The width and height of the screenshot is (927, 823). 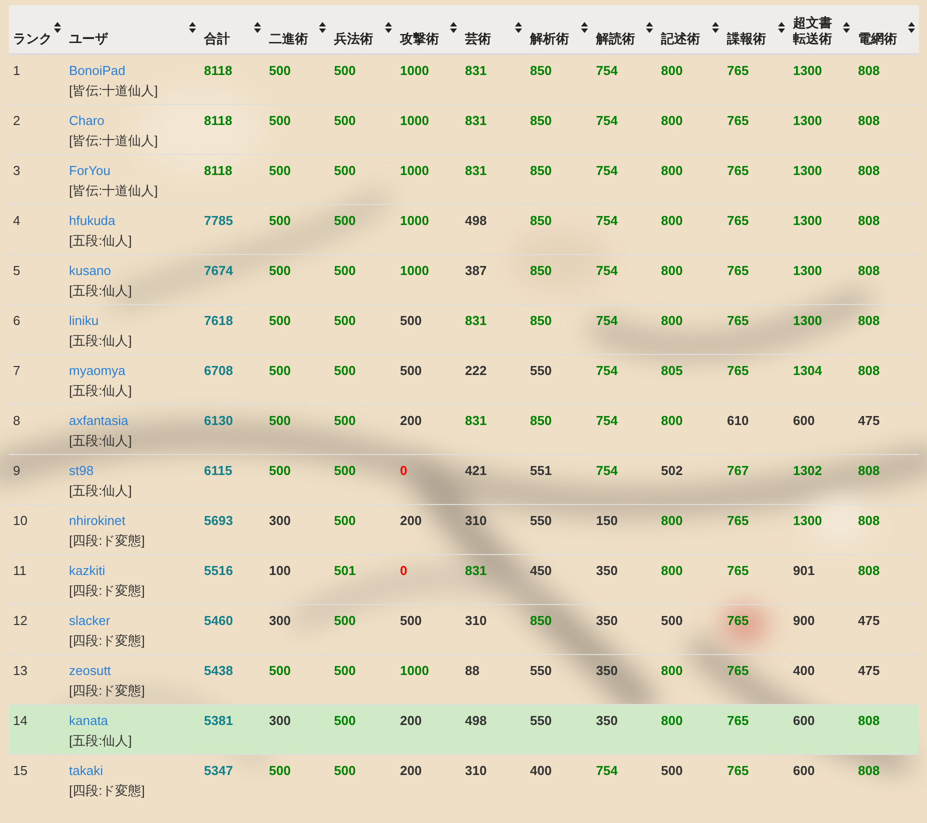 I want to click on user-link: ForYou, so click(x=89, y=170).